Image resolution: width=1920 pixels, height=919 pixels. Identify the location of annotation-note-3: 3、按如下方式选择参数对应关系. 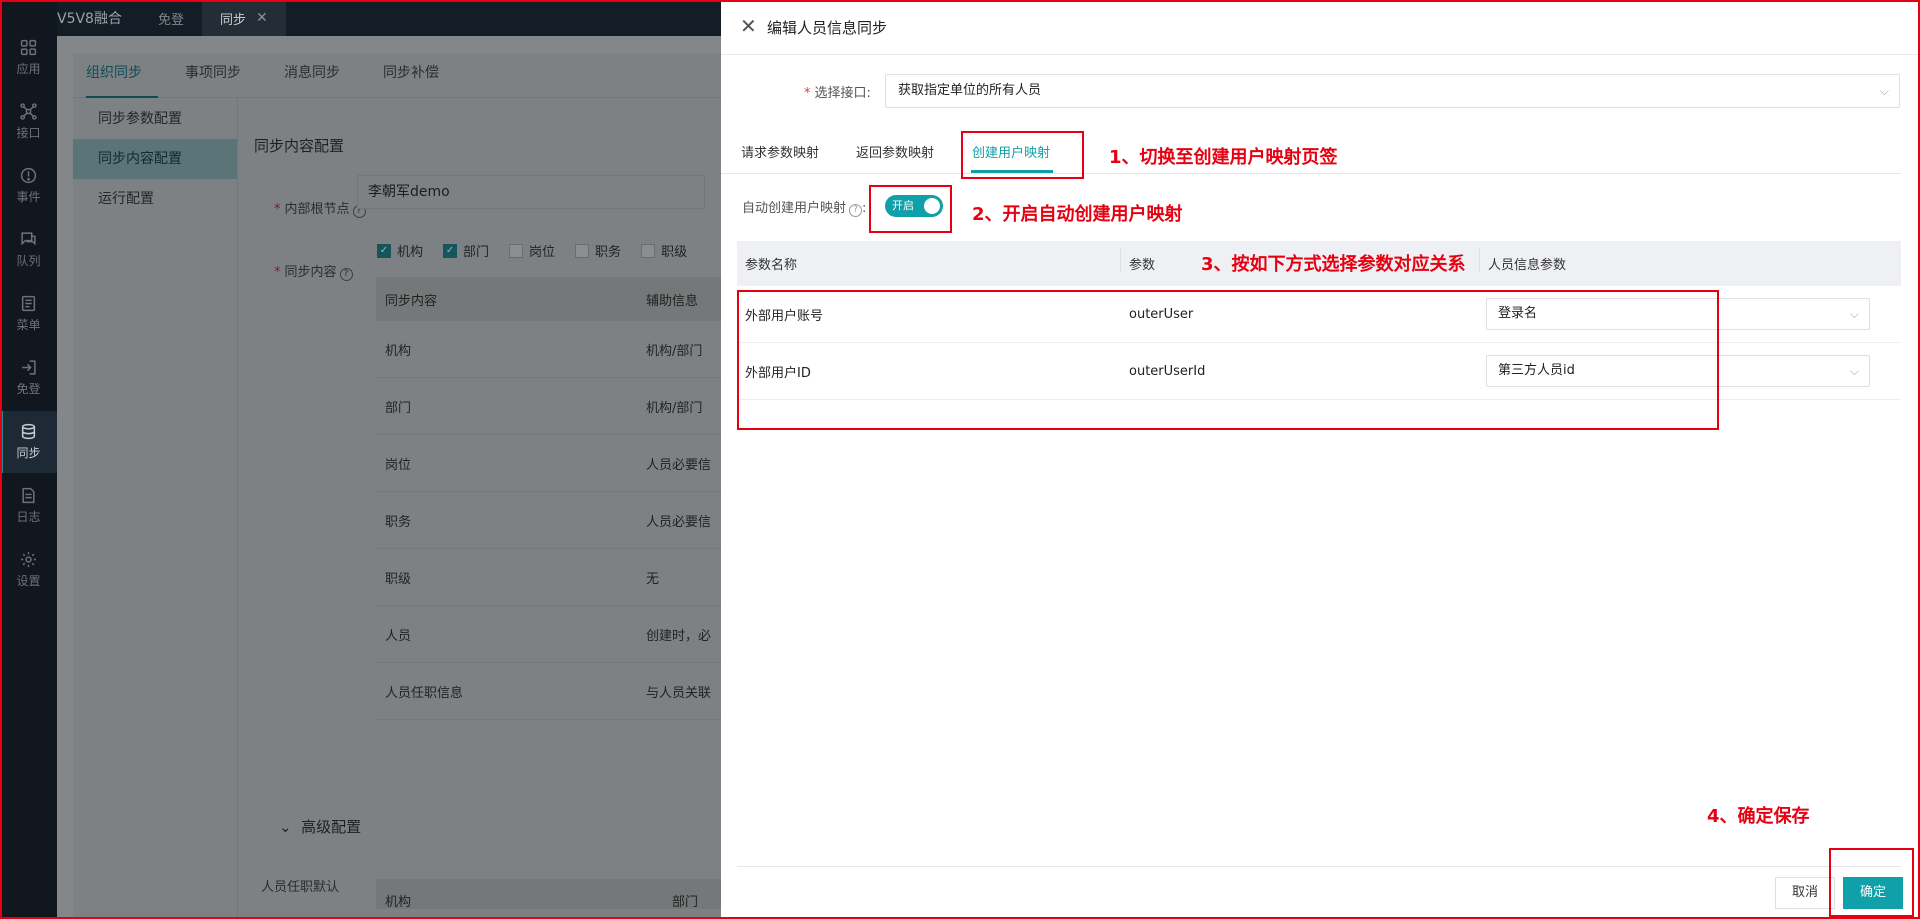
(1333, 264).